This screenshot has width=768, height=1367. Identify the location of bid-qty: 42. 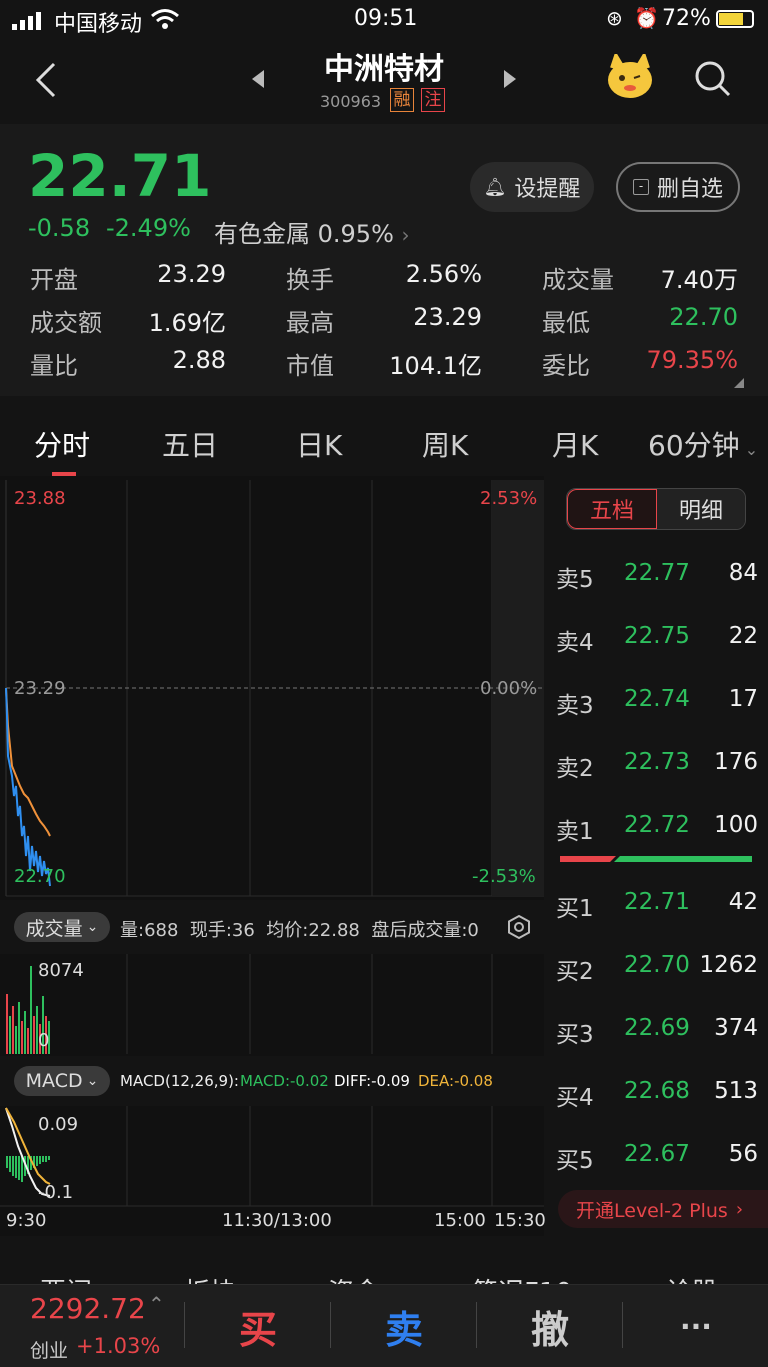
(743, 902).